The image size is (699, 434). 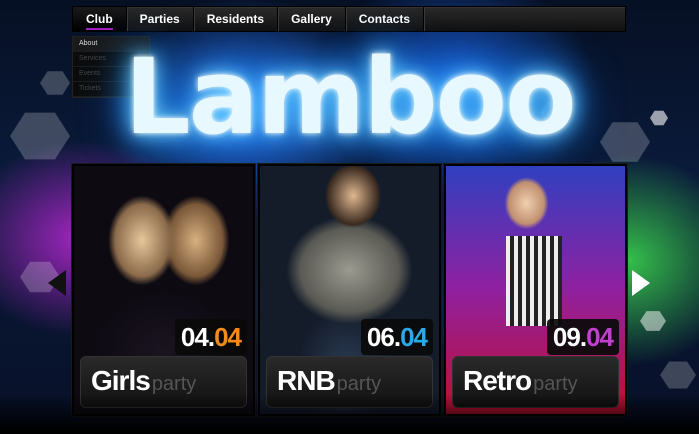 I want to click on chevron-left-icon, so click(x=57, y=283).